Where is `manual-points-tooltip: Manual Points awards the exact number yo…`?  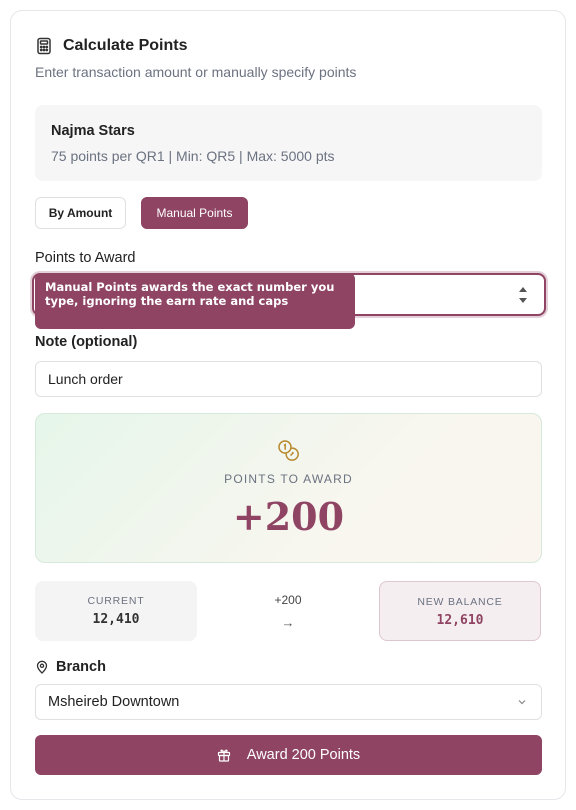 manual-points-tooltip: Manual Points awards the exact number yo… is located at coordinates (195, 301).